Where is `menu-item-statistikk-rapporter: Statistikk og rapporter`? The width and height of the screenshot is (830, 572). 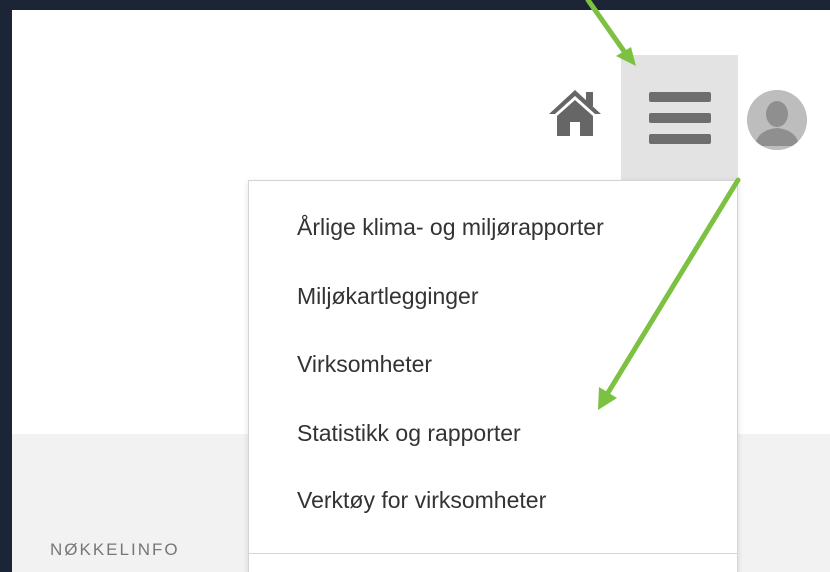
menu-item-statistikk-rapporter: Statistikk og rapporter is located at coordinates (409, 433).